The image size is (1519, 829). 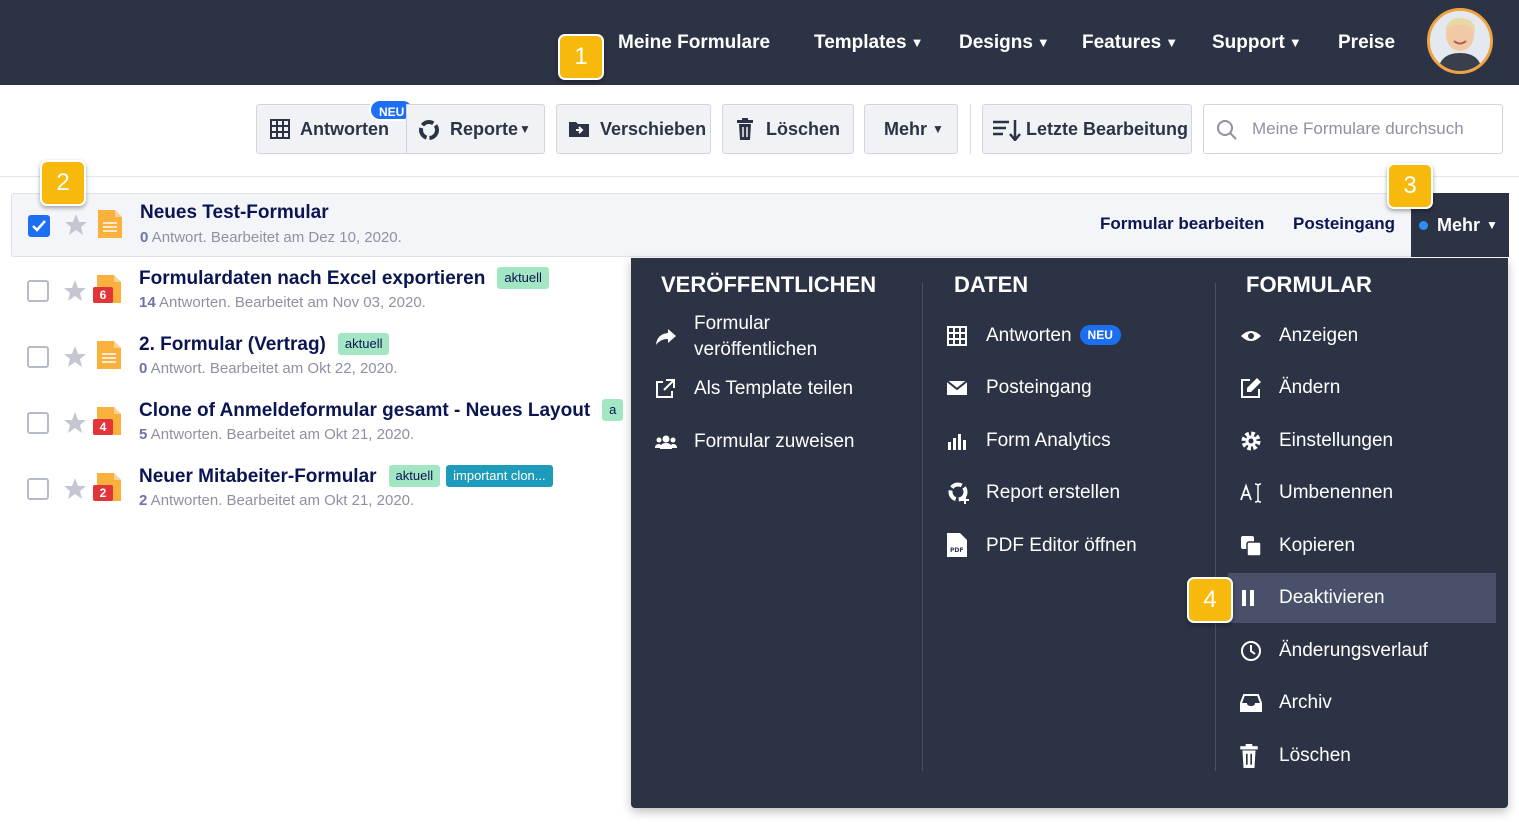 I want to click on users-icon, so click(x=666, y=442).